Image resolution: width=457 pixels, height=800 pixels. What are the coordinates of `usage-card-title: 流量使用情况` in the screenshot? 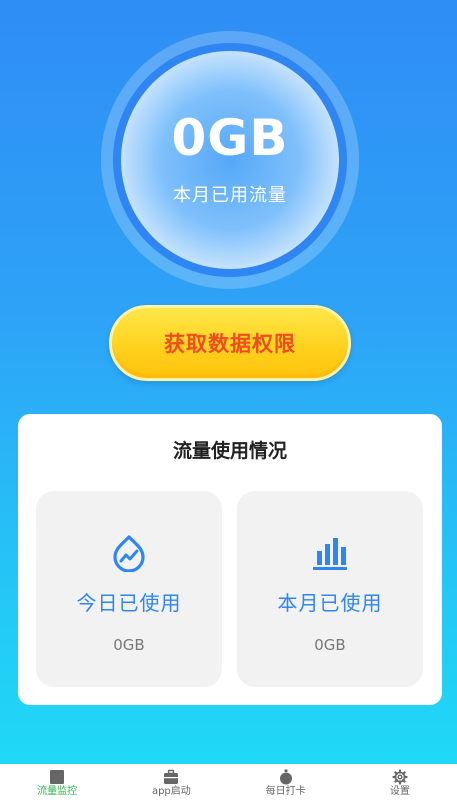 It's located at (229, 451).